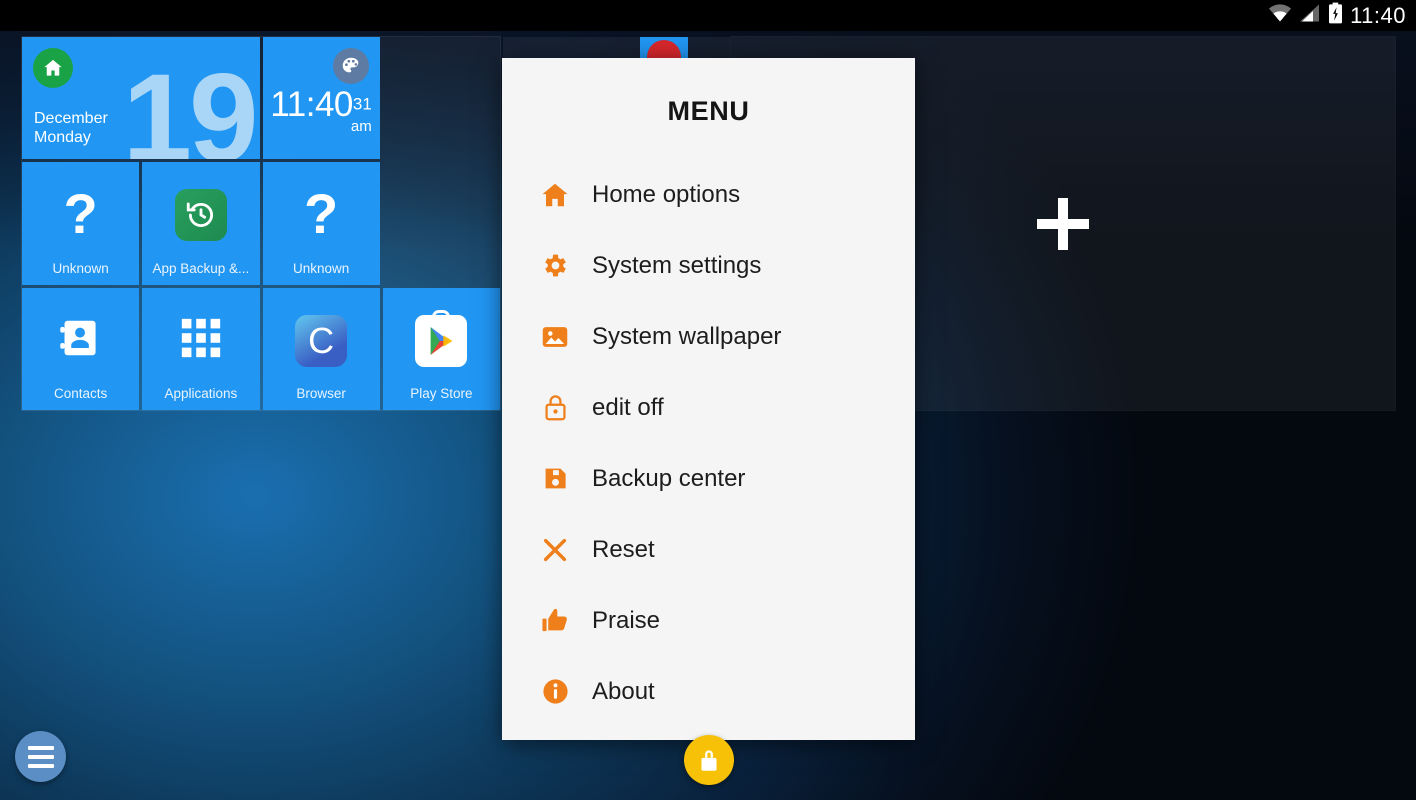  What do you see at coordinates (362, 104) in the screenshot?
I see `clock-seconds: 31` at bounding box center [362, 104].